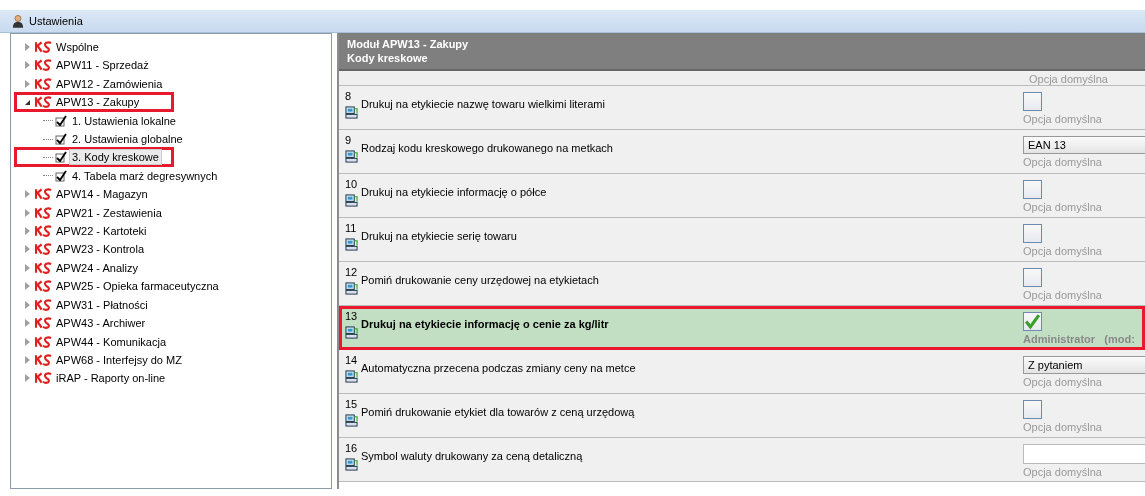 The height and width of the screenshot is (496, 1145). Describe the element at coordinates (408, 44) in the screenshot. I see `module-title: Moduł APW13 - Zakupy` at that location.